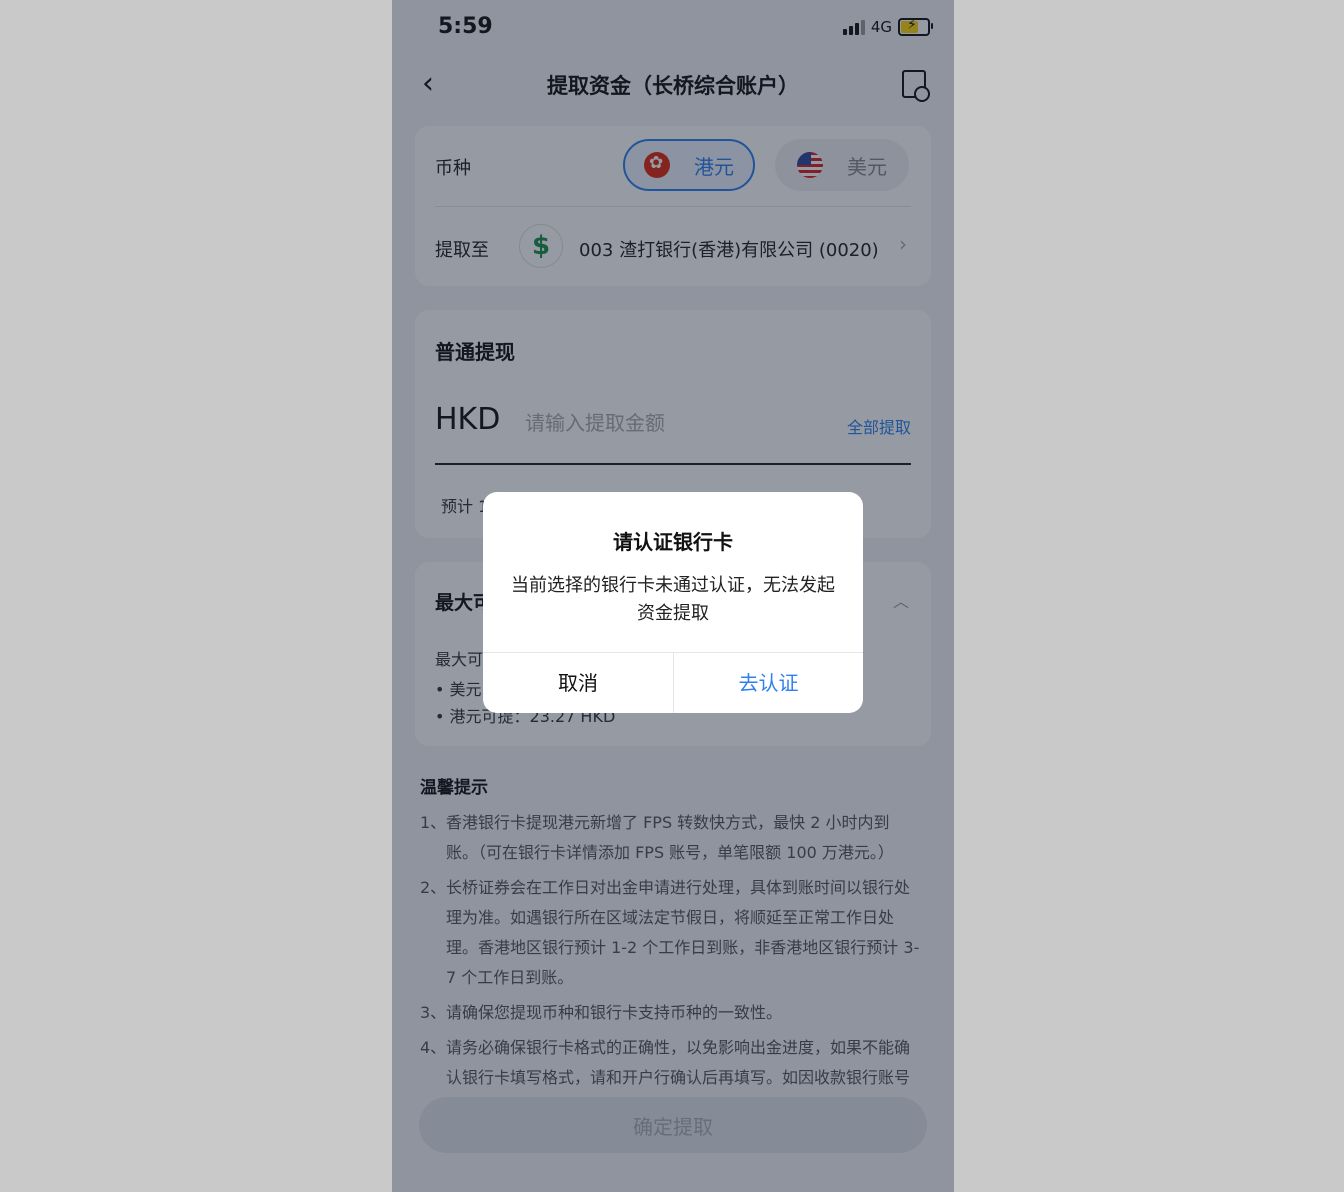 The width and height of the screenshot is (1344, 1192). What do you see at coordinates (673, 542) in the screenshot?
I see `dialog-title: 请认证银行卡` at bounding box center [673, 542].